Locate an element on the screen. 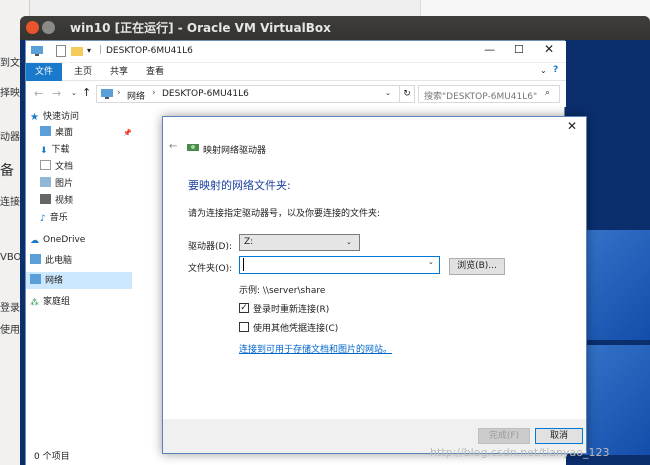  finish-button: 完成(F) is located at coordinates (504, 436).